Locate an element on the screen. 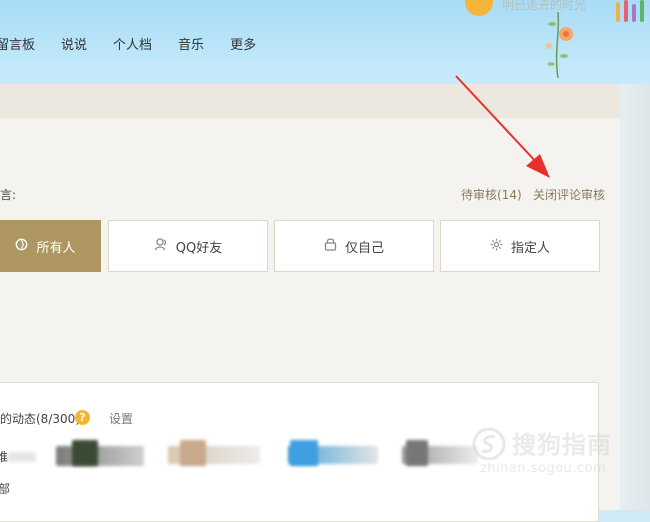 Image resolution: width=650 pixels, height=522 pixels. text-fragment: 部 is located at coordinates (5, 489).